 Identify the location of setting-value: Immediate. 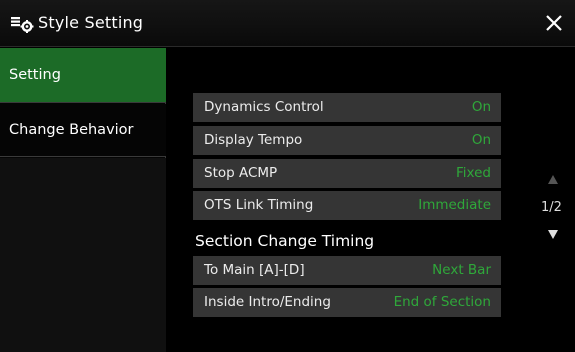
(454, 205).